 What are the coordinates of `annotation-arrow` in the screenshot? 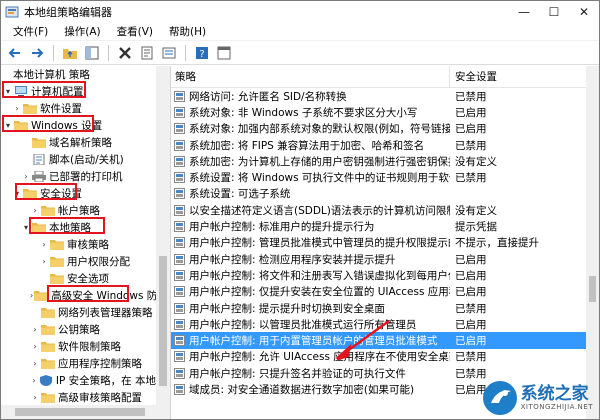 It's located at (362, 340).